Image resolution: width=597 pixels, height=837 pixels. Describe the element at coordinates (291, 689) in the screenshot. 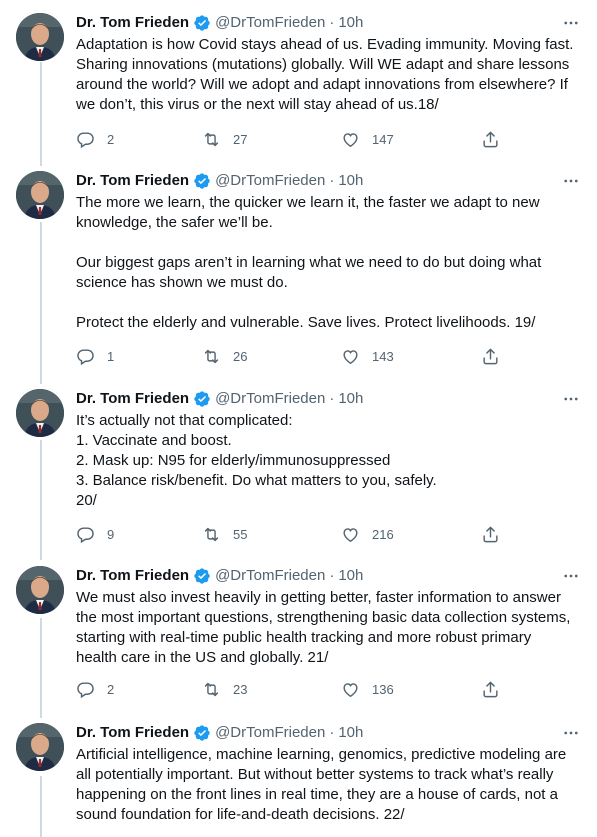

I see `tweet-actions: 2 23 136` at that location.